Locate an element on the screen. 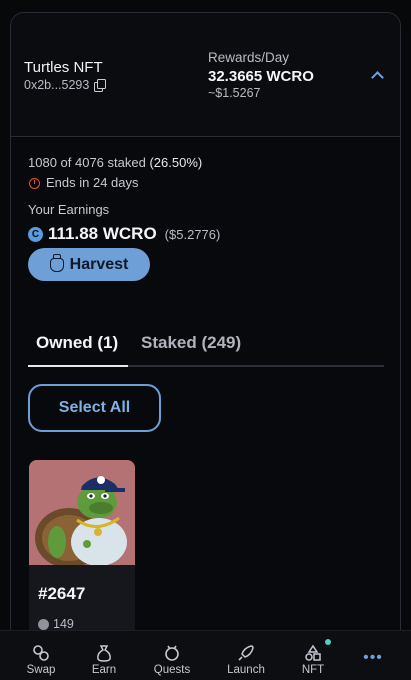 This screenshot has height=680, width=411. nft-image is located at coordinates (82, 514).